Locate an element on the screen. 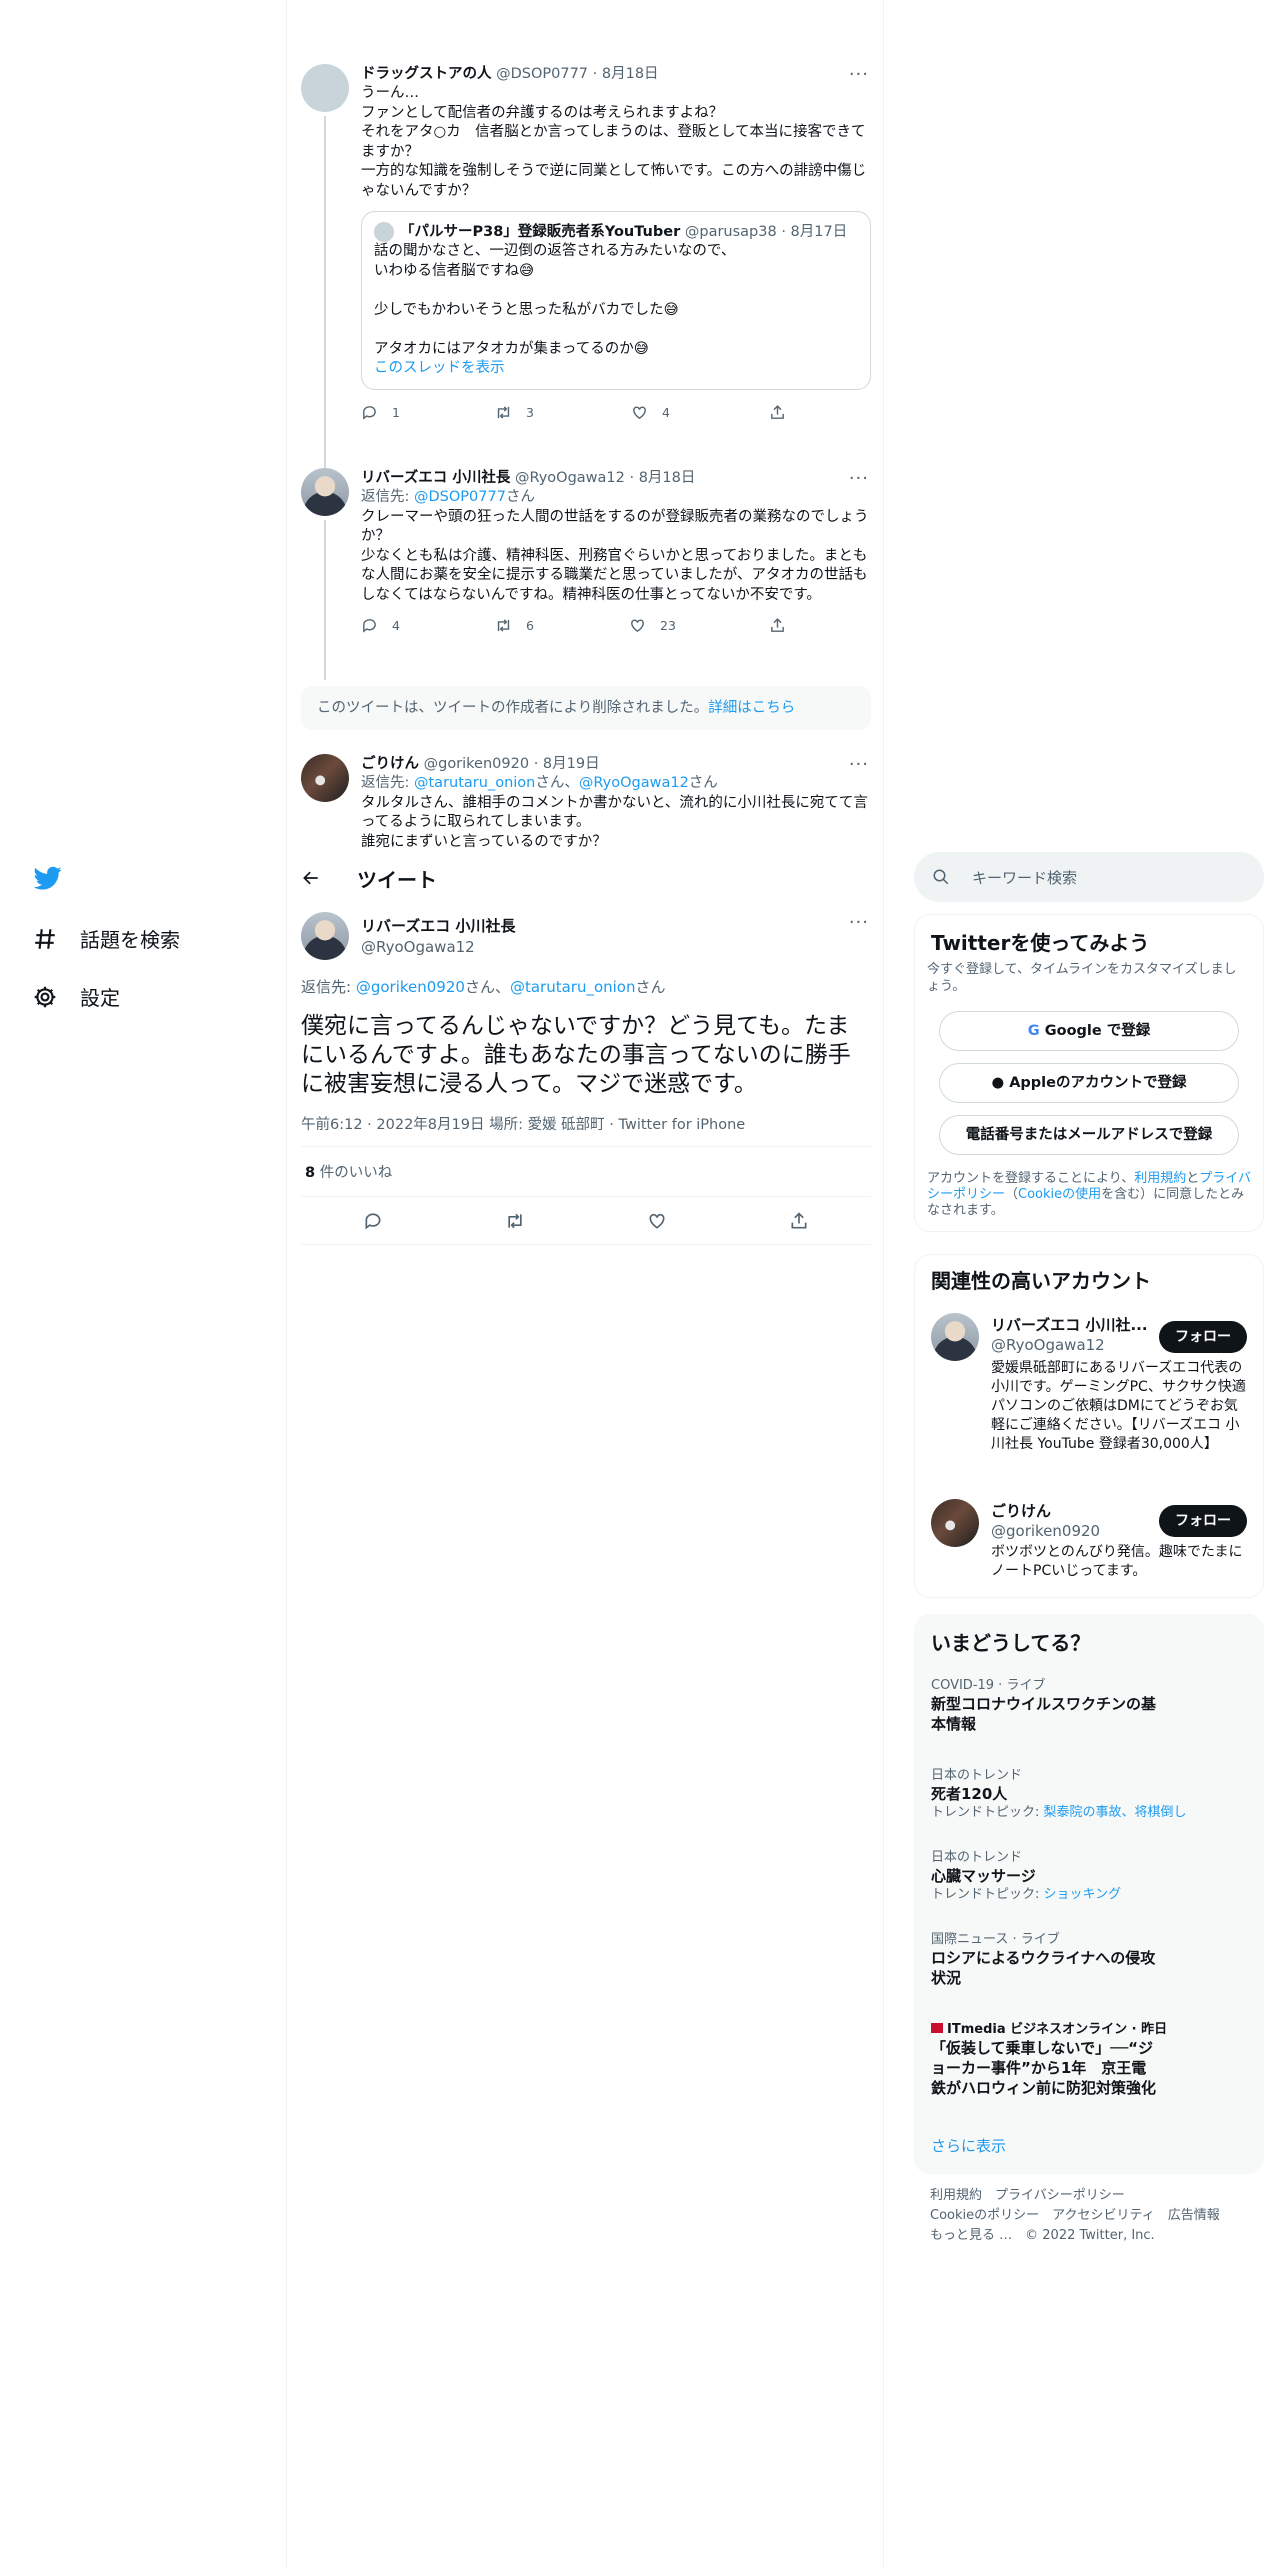  show-thread-link: このスレッドを表示 is located at coordinates (616, 369).